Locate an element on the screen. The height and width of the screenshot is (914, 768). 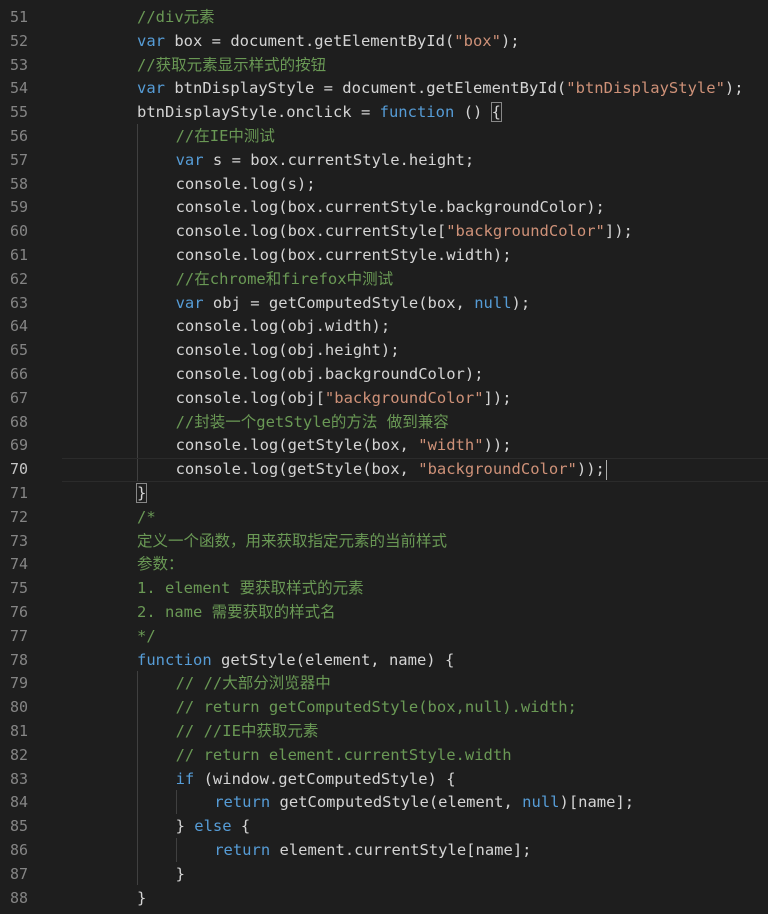
code-text: console.log(box.currentStyle.width); is located at coordinates (344, 256).